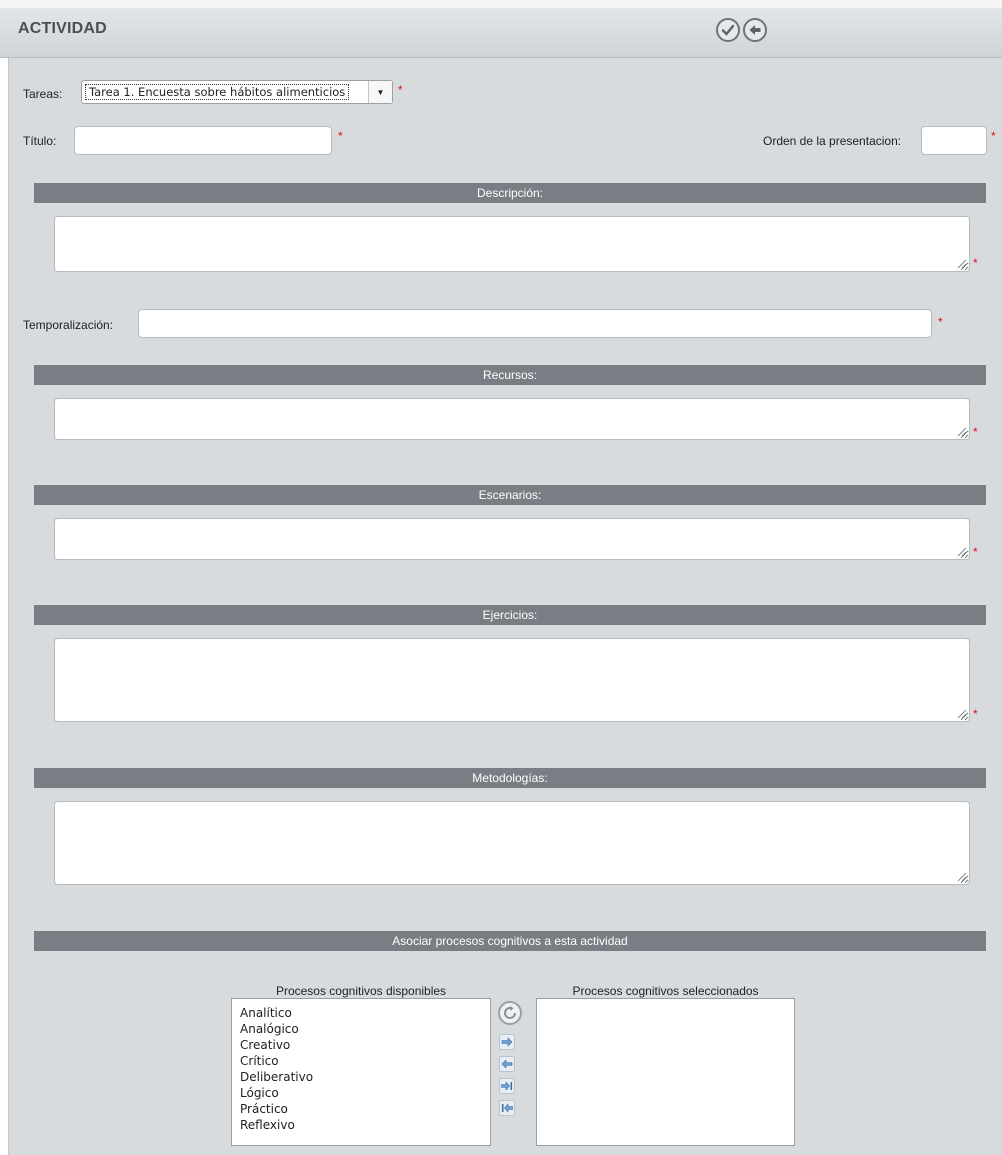 The height and width of the screenshot is (1155, 1002). I want to click on save-button, so click(728, 30).